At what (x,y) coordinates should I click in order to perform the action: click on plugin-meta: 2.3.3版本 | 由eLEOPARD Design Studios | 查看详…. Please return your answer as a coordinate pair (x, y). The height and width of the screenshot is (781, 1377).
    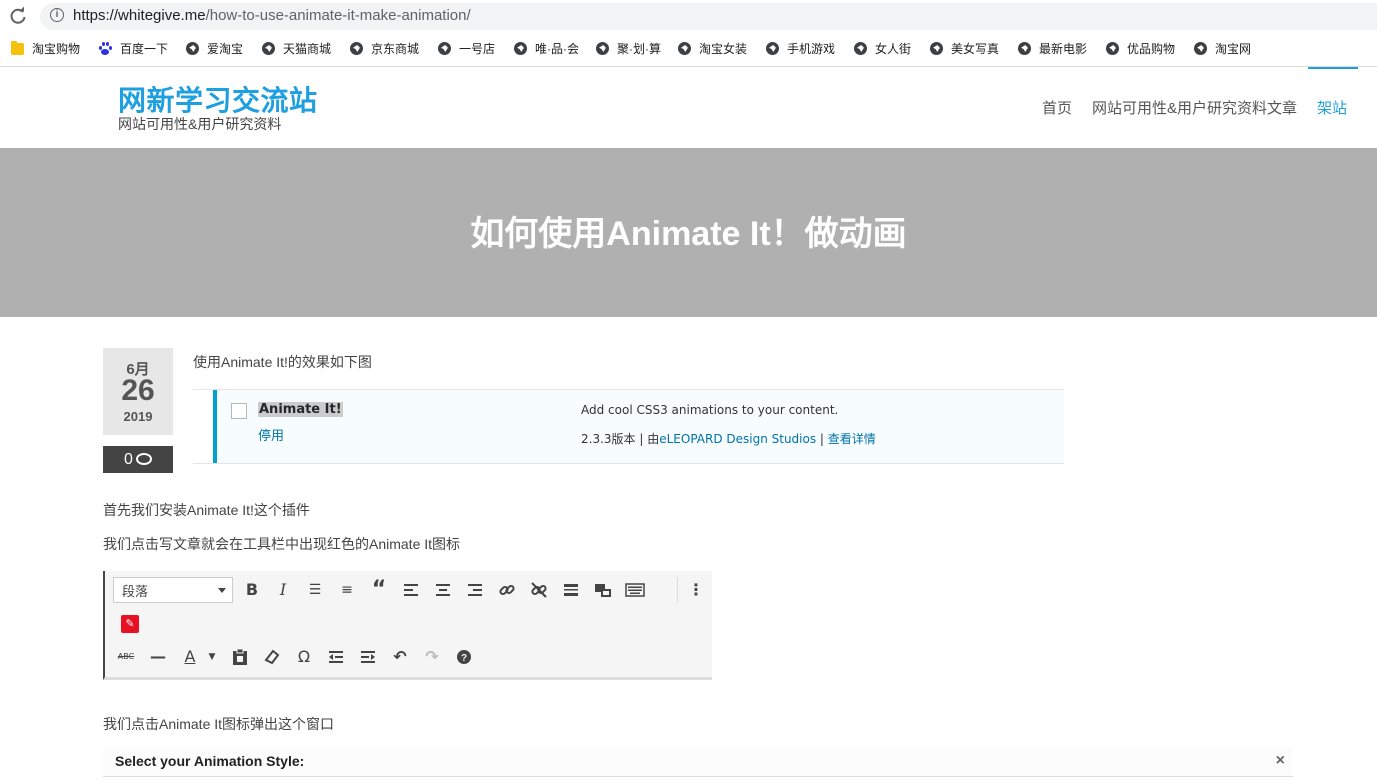
    Looking at the image, I should click on (728, 439).